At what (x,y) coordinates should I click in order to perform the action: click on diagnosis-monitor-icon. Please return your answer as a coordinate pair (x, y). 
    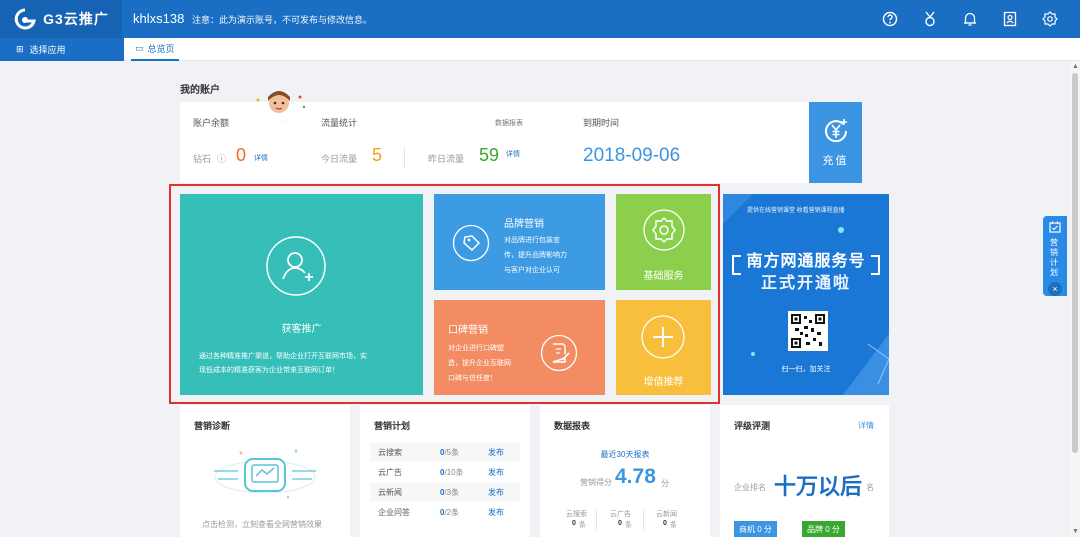
    Looking at the image, I should click on (265, 474).